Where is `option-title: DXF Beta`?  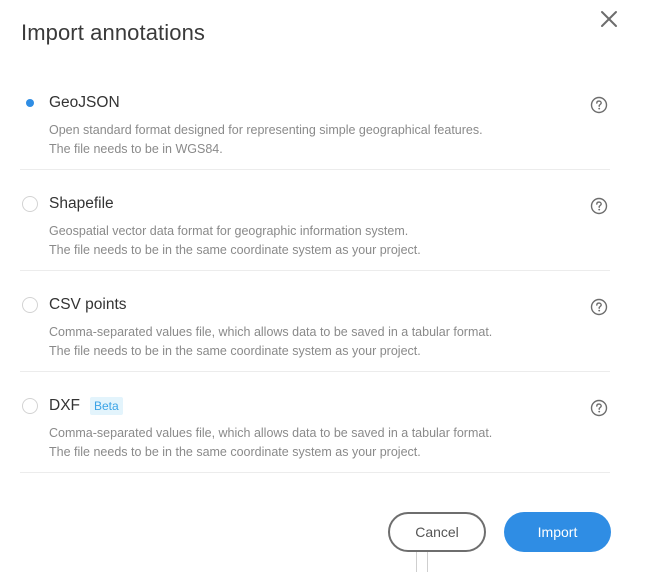
option-title: DXF Beta is located at coordinates (86, 406).